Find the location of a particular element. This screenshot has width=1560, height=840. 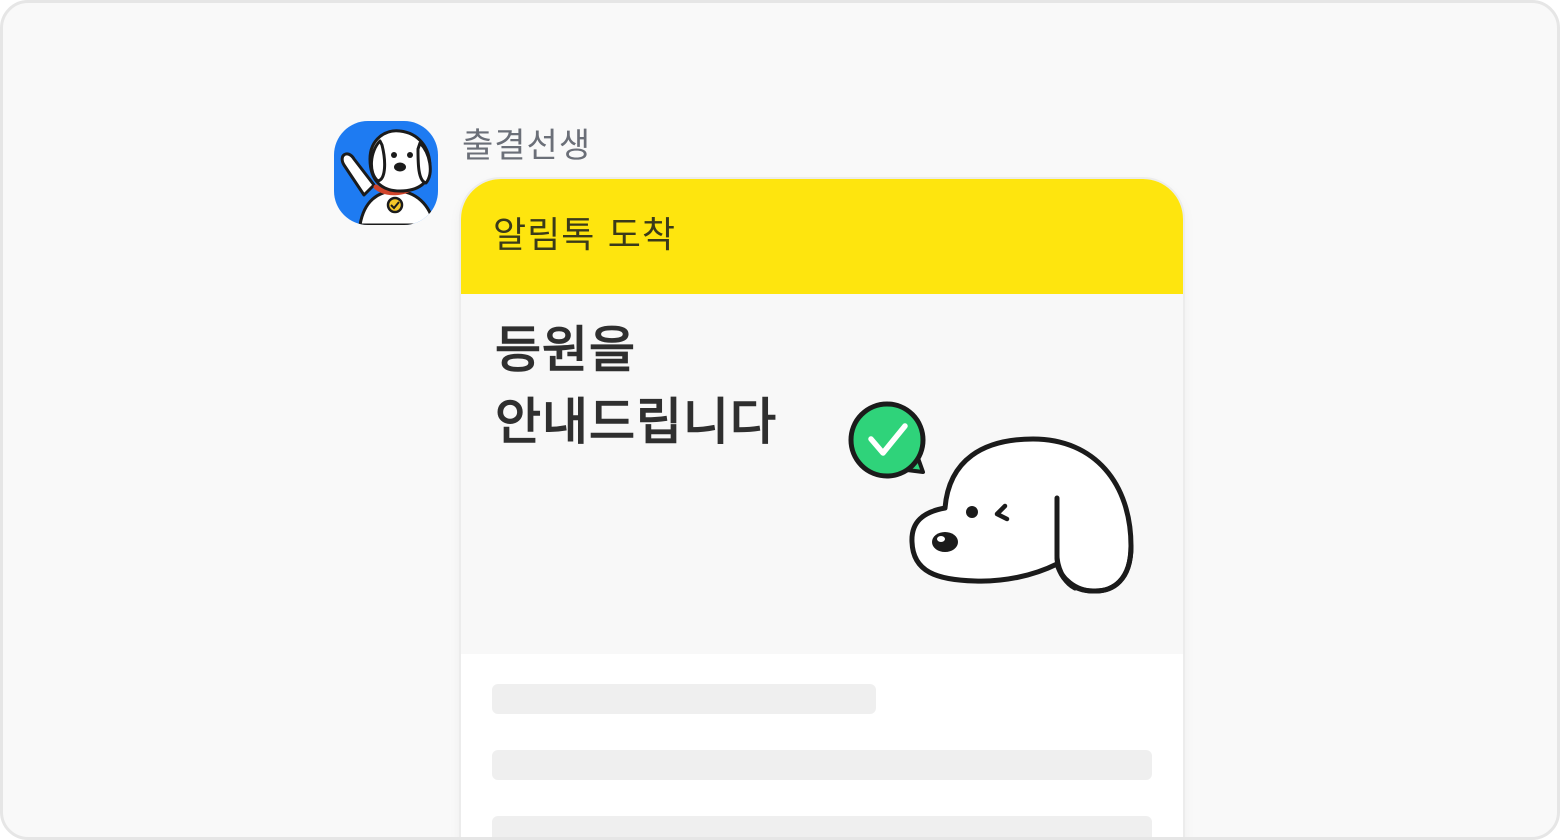

sender-avatar is located at coordinates (386, 173).